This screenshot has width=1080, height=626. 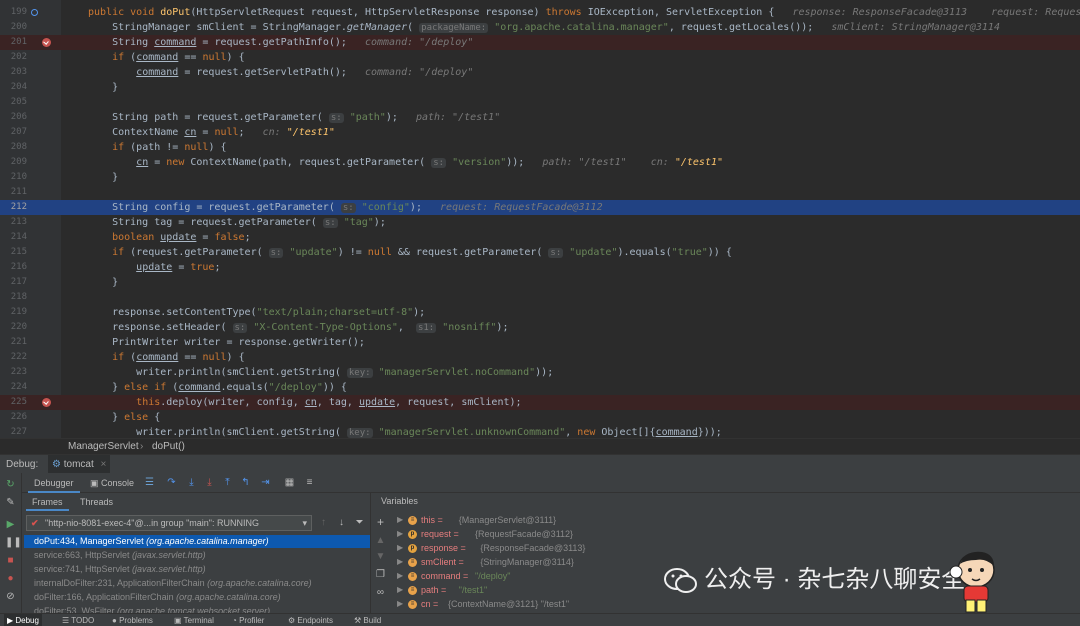 I want to click on evaluate-expression-icon: ▦, so click(x=289, y=482).